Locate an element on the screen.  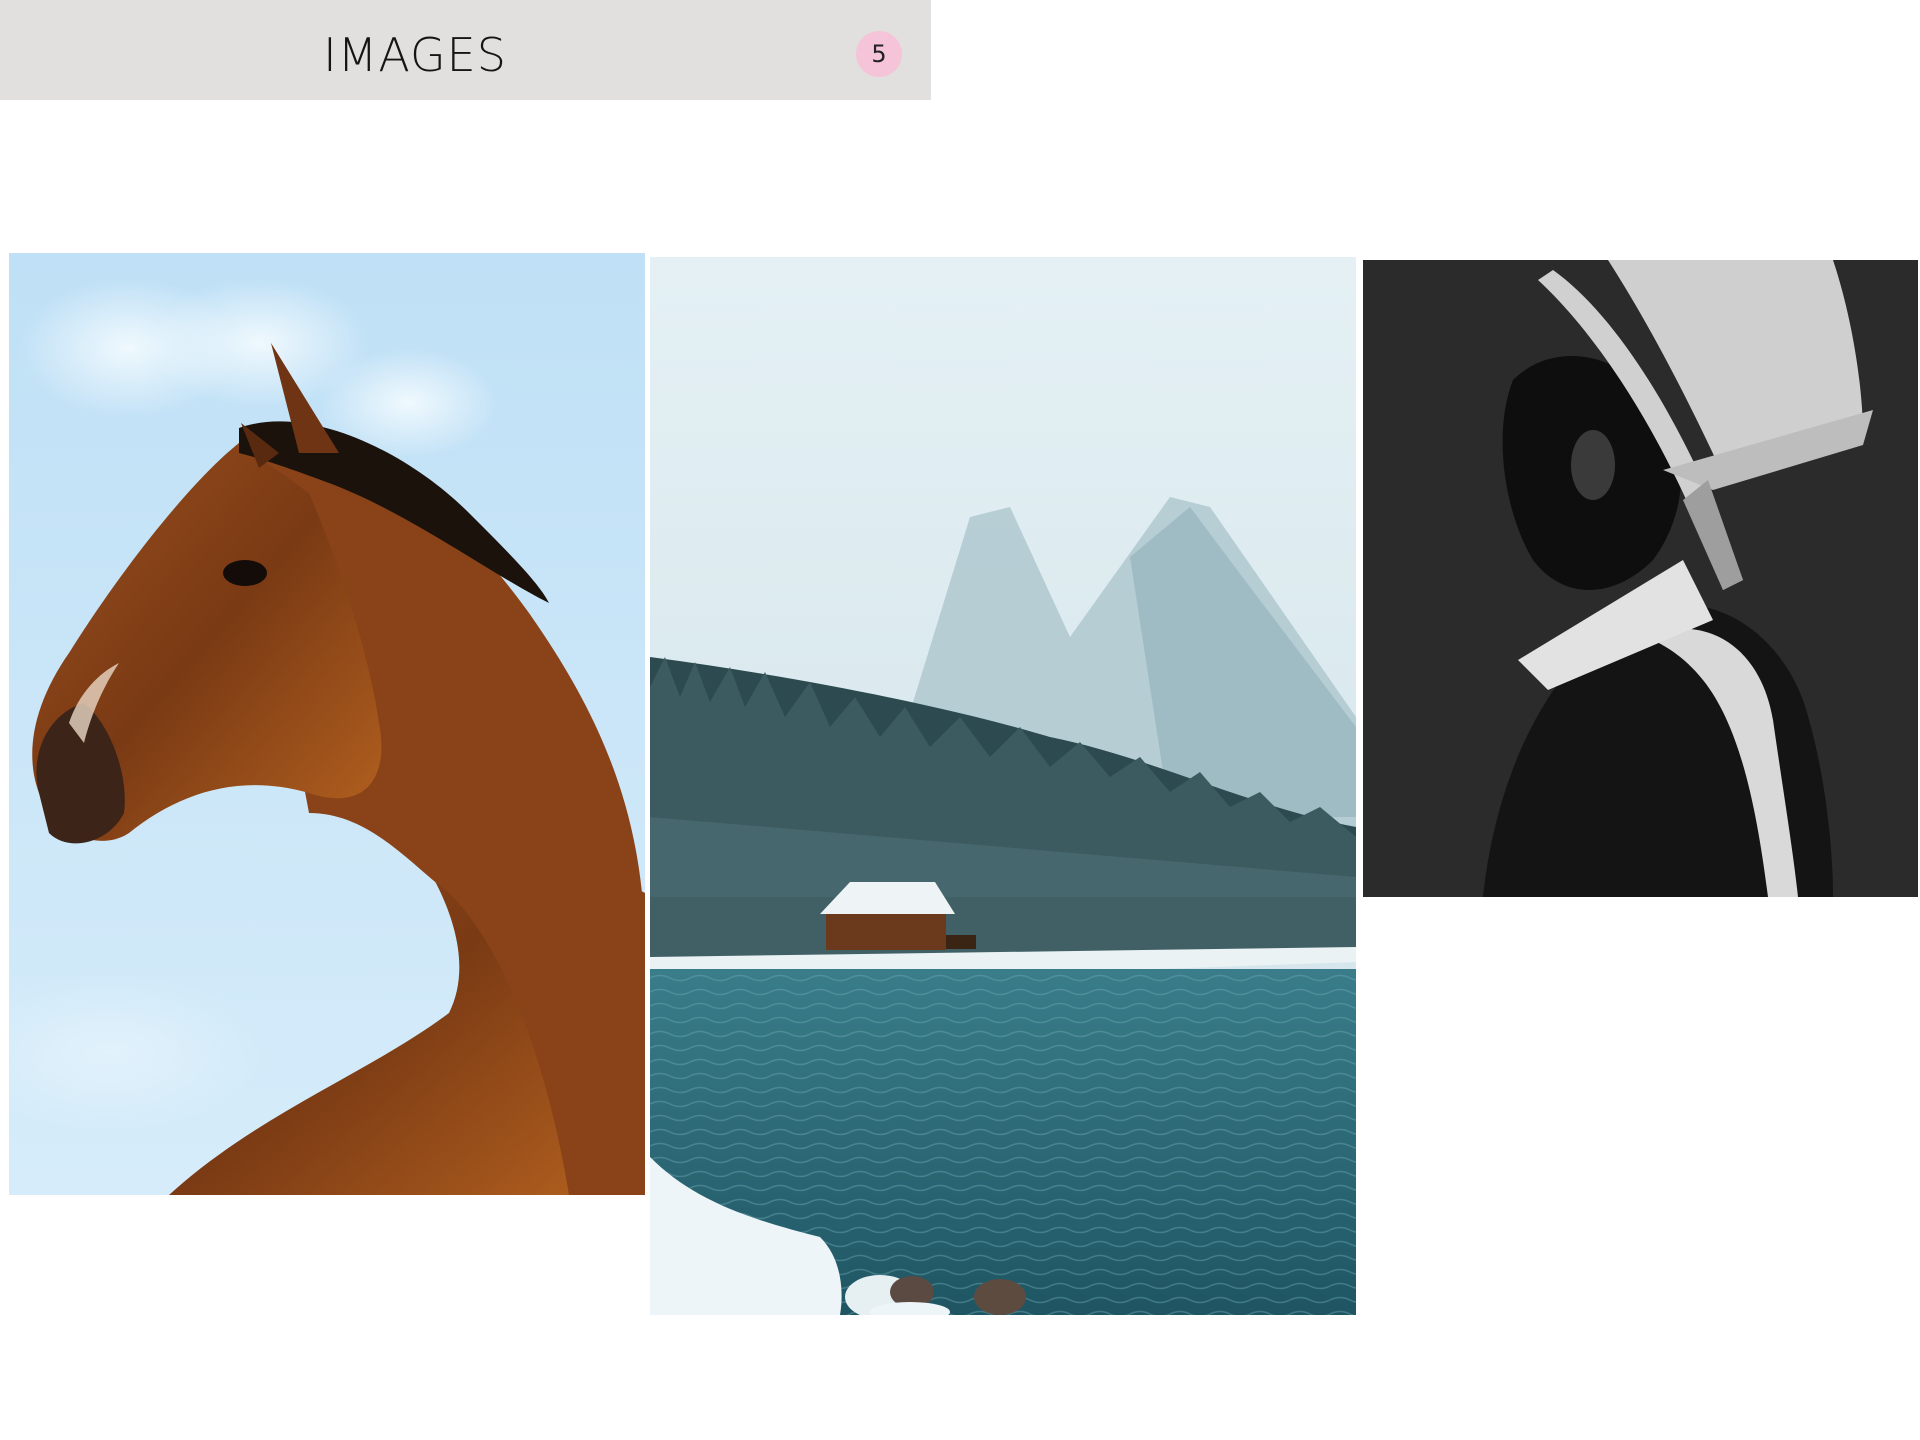
page-title: IMAGES is located at coordinates (415, 55).